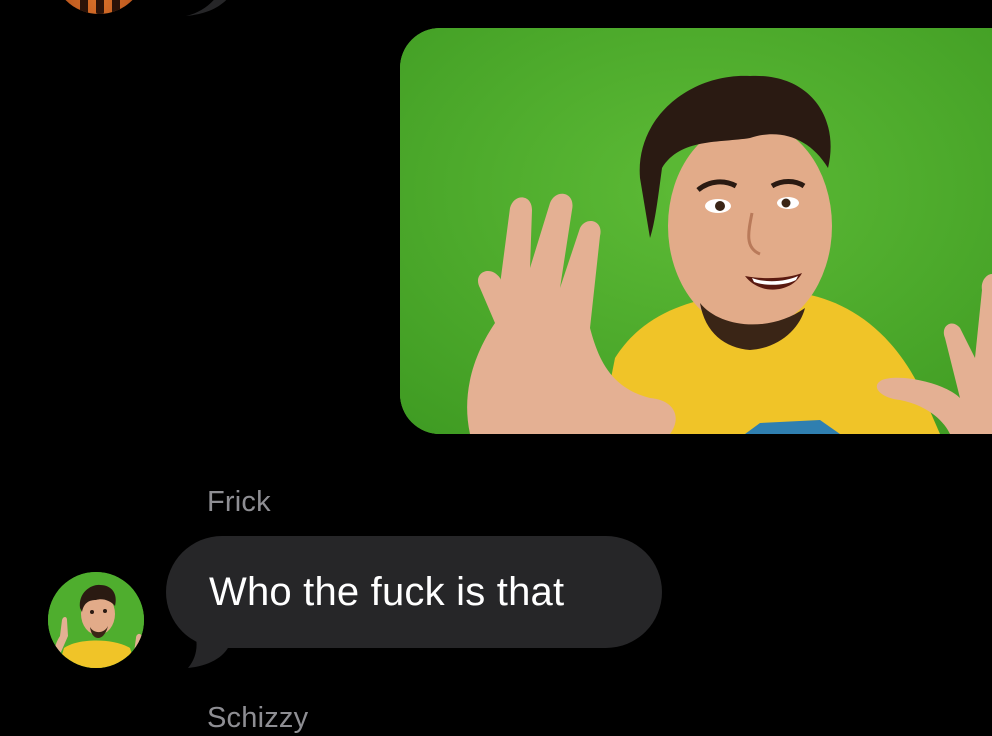 Image resolution: width=992 pixels, height=736 pixels. I want to click on previous-sender-avatar, so click(99, 7).